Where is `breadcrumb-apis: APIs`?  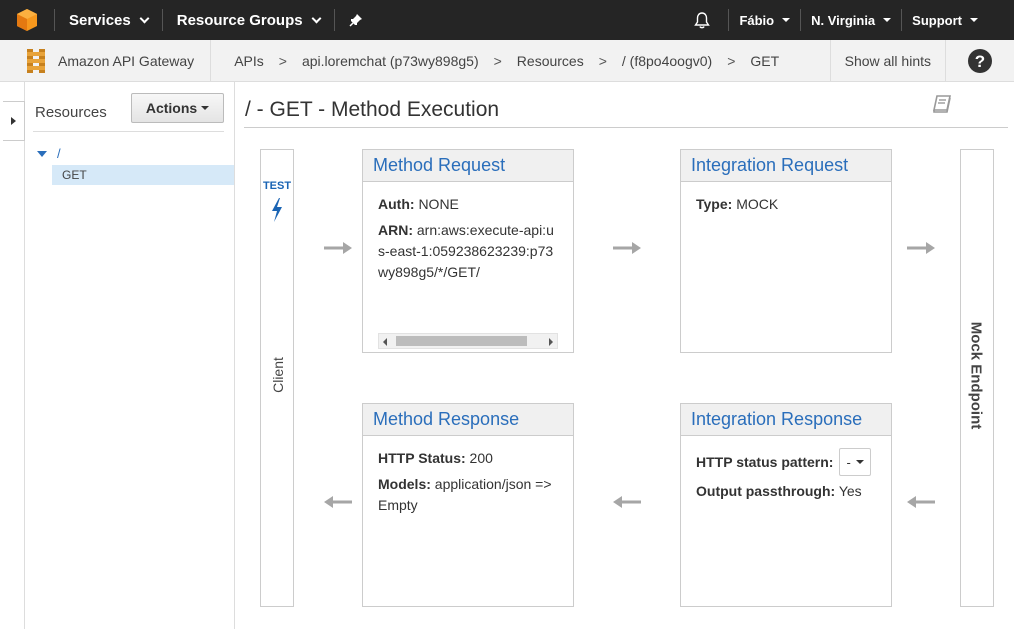
breadcrumb-apis: APIs is located at coordinates (249, 61).